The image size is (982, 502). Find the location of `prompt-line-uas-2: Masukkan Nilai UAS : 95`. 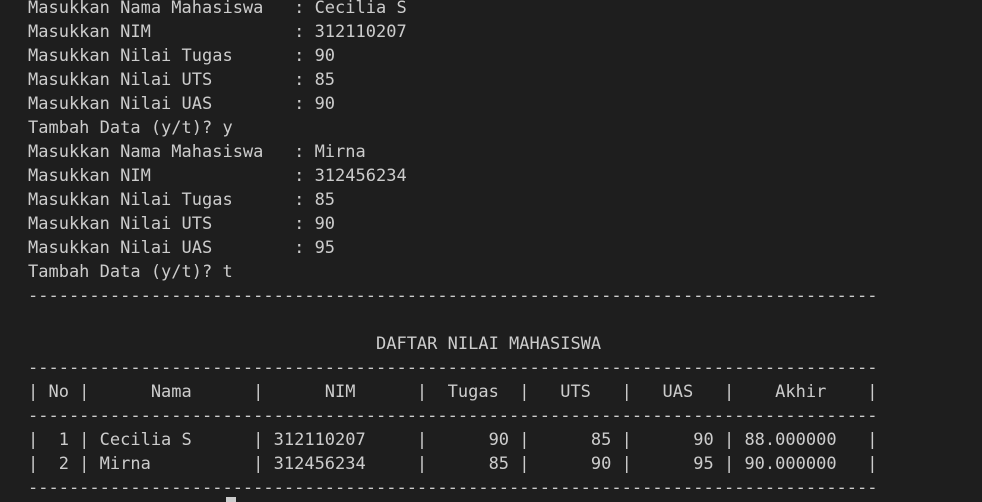

prompt-line-uas-2: Masukkan Nilai UAS : 95 is located at coordinates (182, 248).